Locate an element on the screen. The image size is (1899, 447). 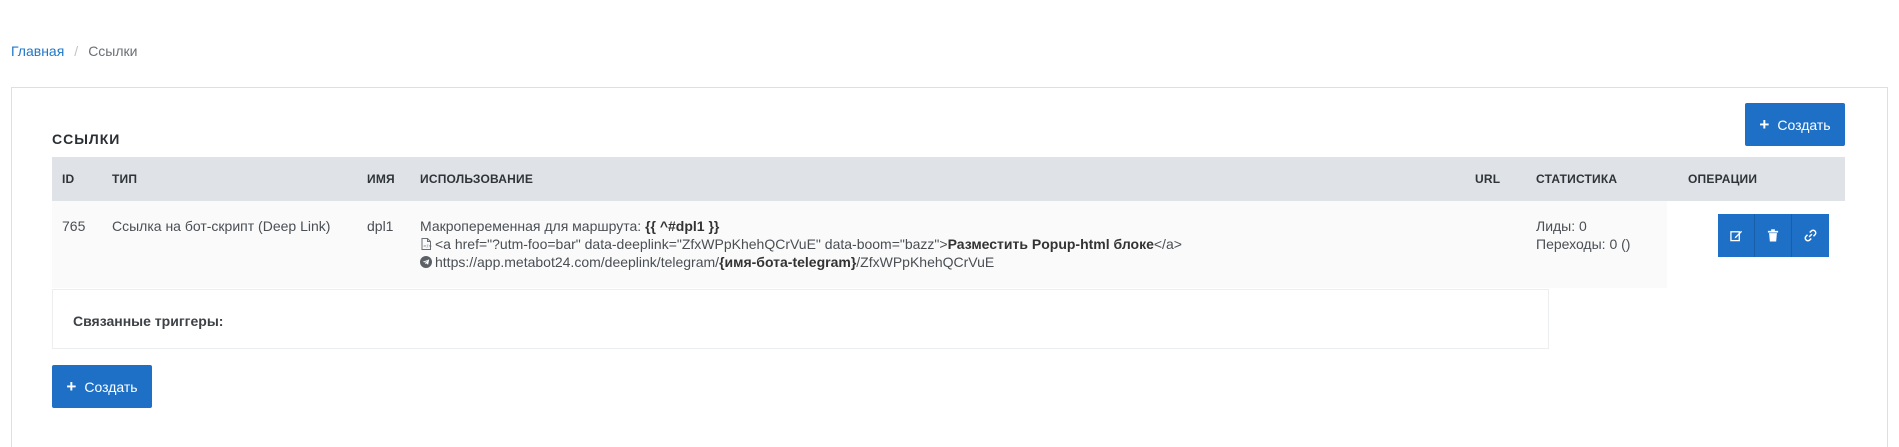
html-file-icon: </> is located at coordinates (426, 244).